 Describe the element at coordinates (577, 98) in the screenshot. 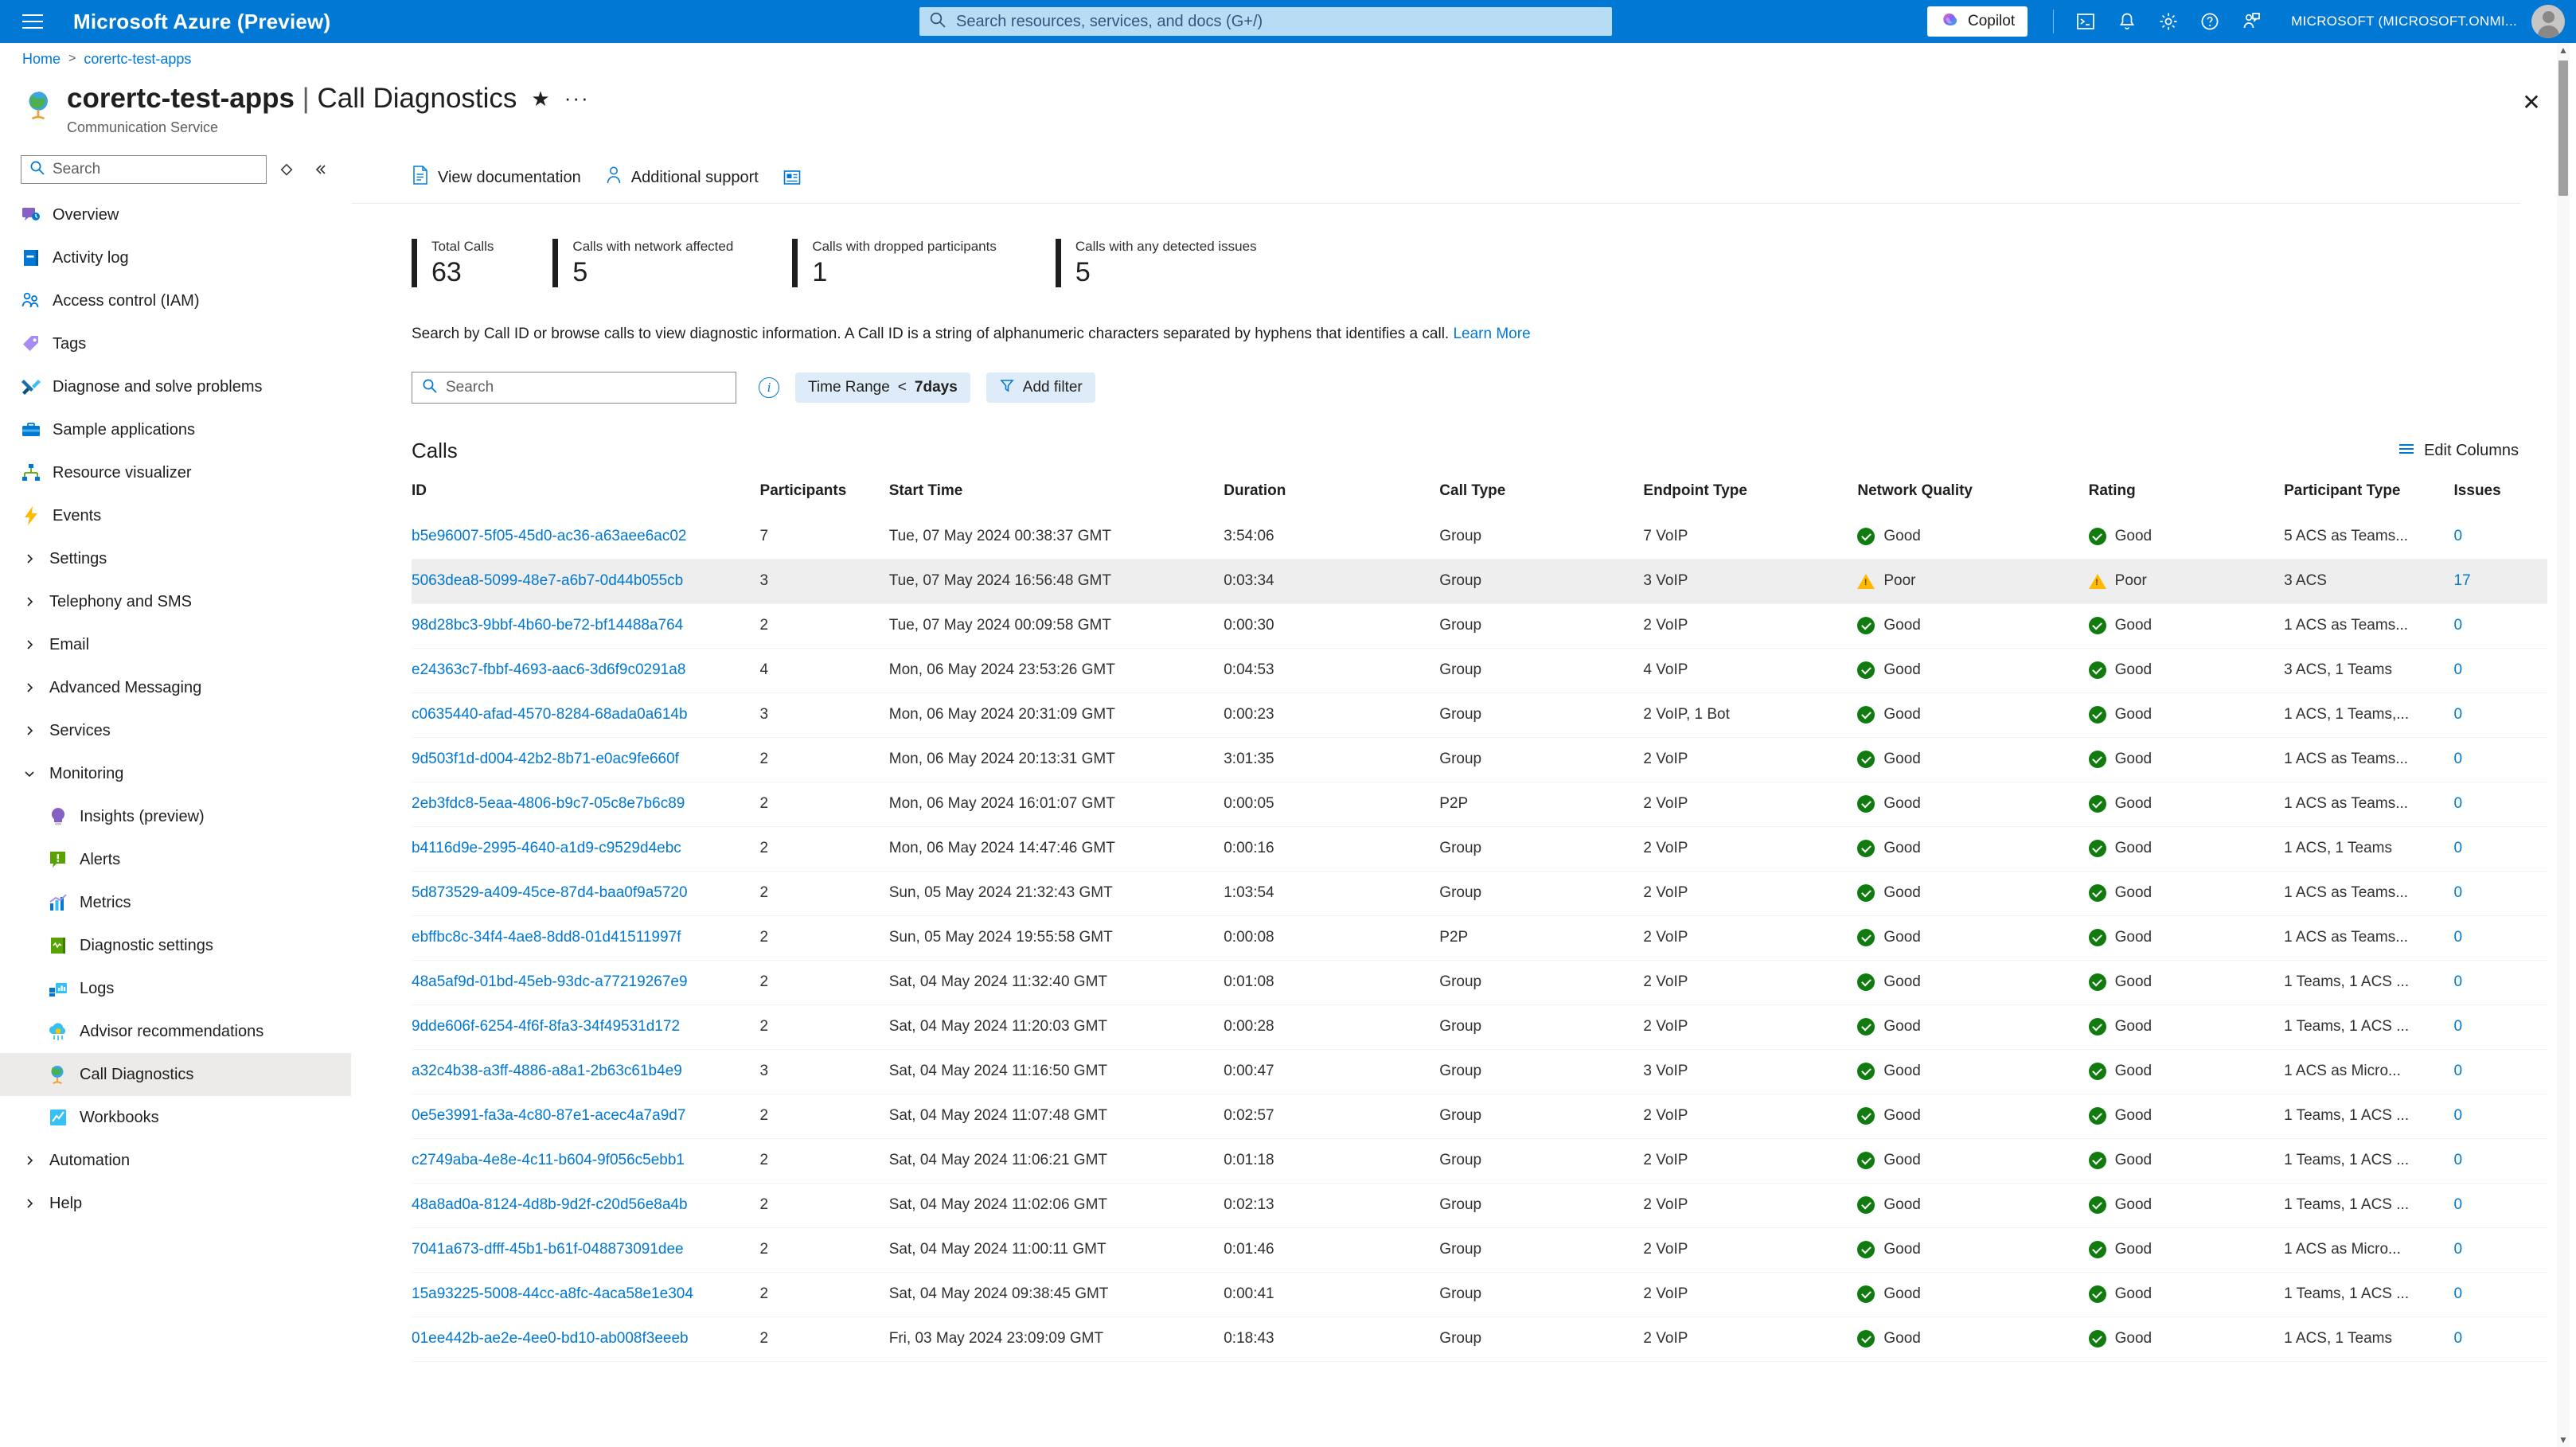

I see `more-options-icon: ···` at that location.